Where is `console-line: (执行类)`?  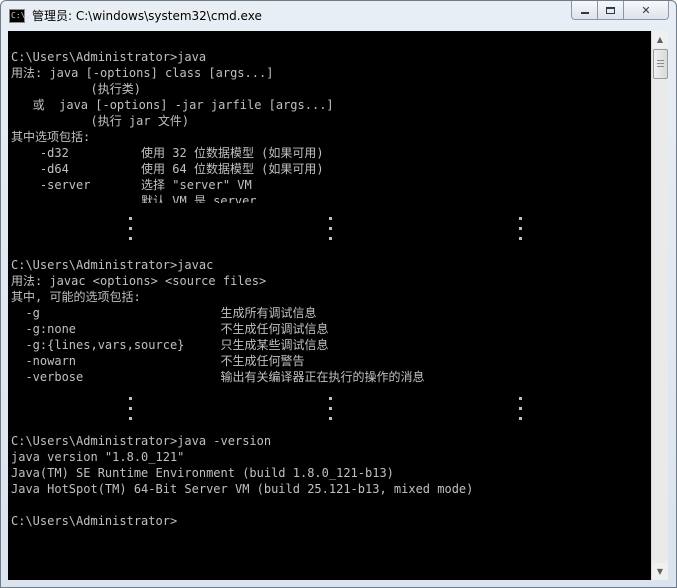 console-line: (执行类) is located at coordinates (76, 89).